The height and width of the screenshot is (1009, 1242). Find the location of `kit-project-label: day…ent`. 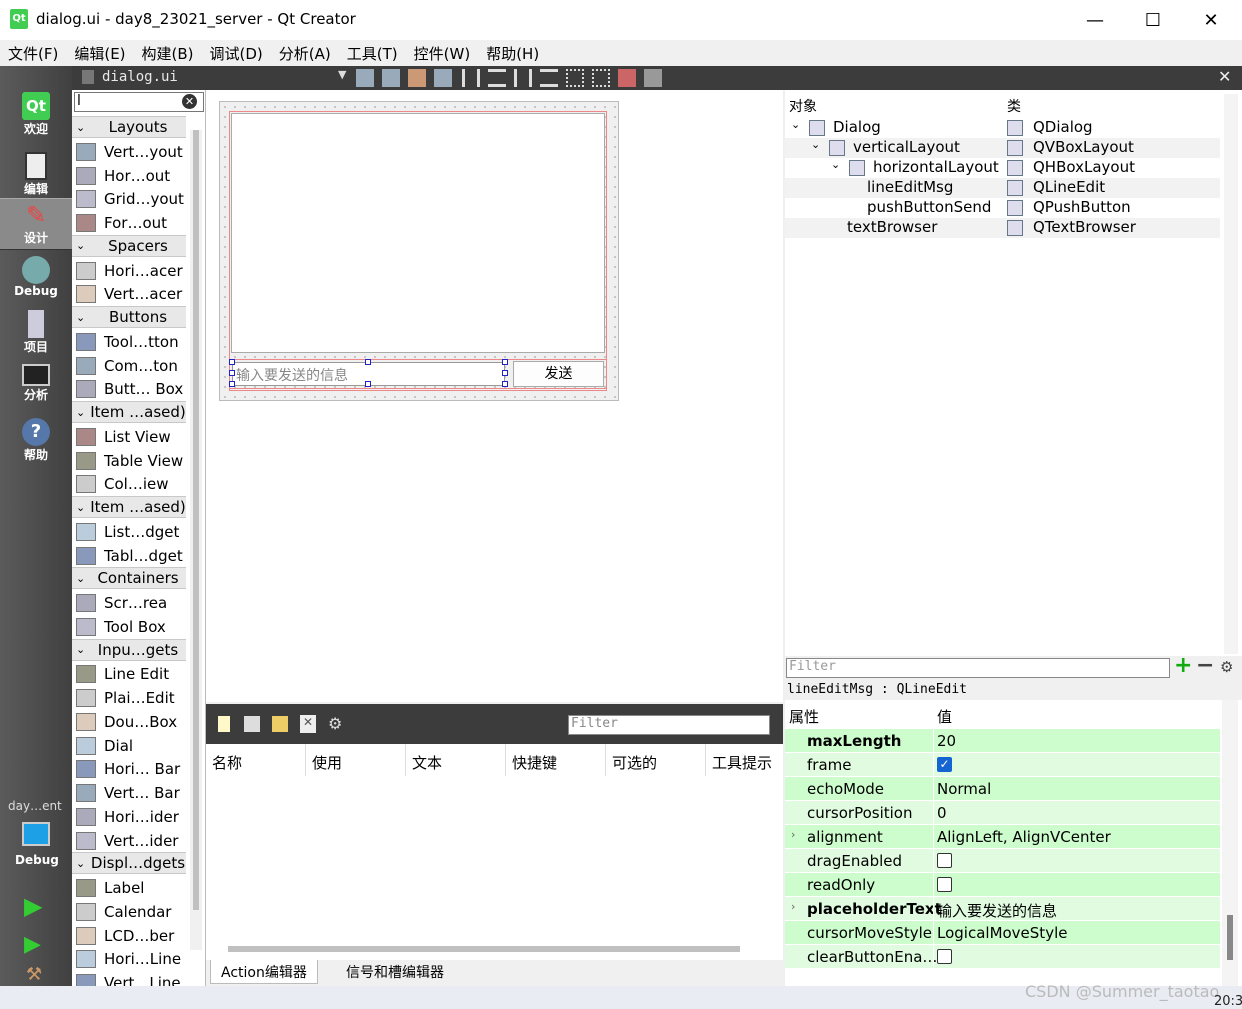

kit-project-label: day…ent is located at coordinates (35, 806).